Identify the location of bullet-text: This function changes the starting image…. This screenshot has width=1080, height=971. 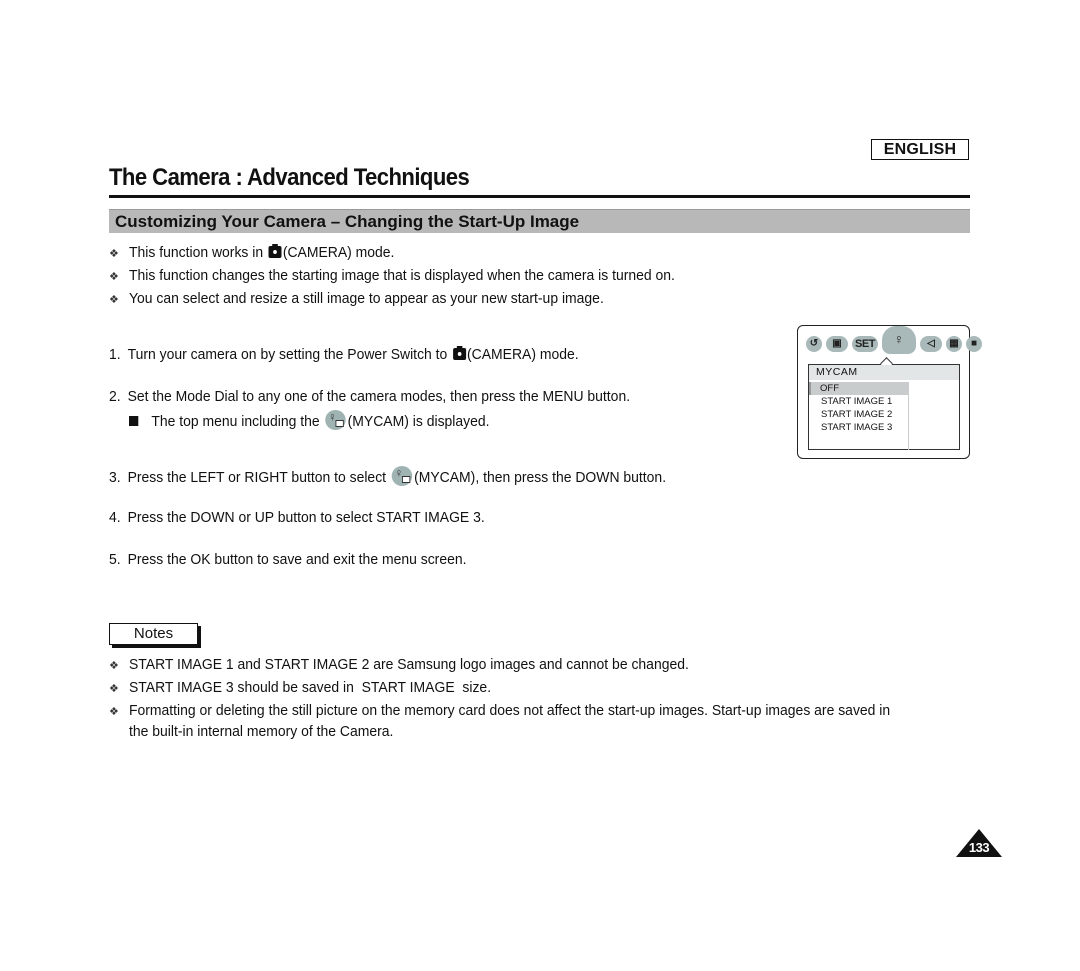
(402, 275).